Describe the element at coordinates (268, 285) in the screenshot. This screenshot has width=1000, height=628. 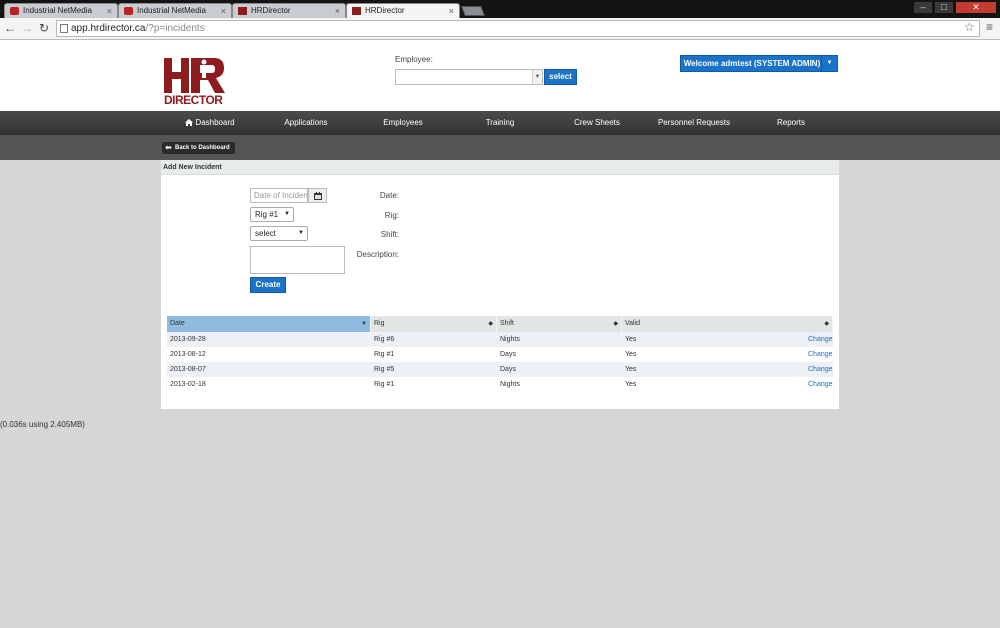
I see `create-button: Create` at that location.